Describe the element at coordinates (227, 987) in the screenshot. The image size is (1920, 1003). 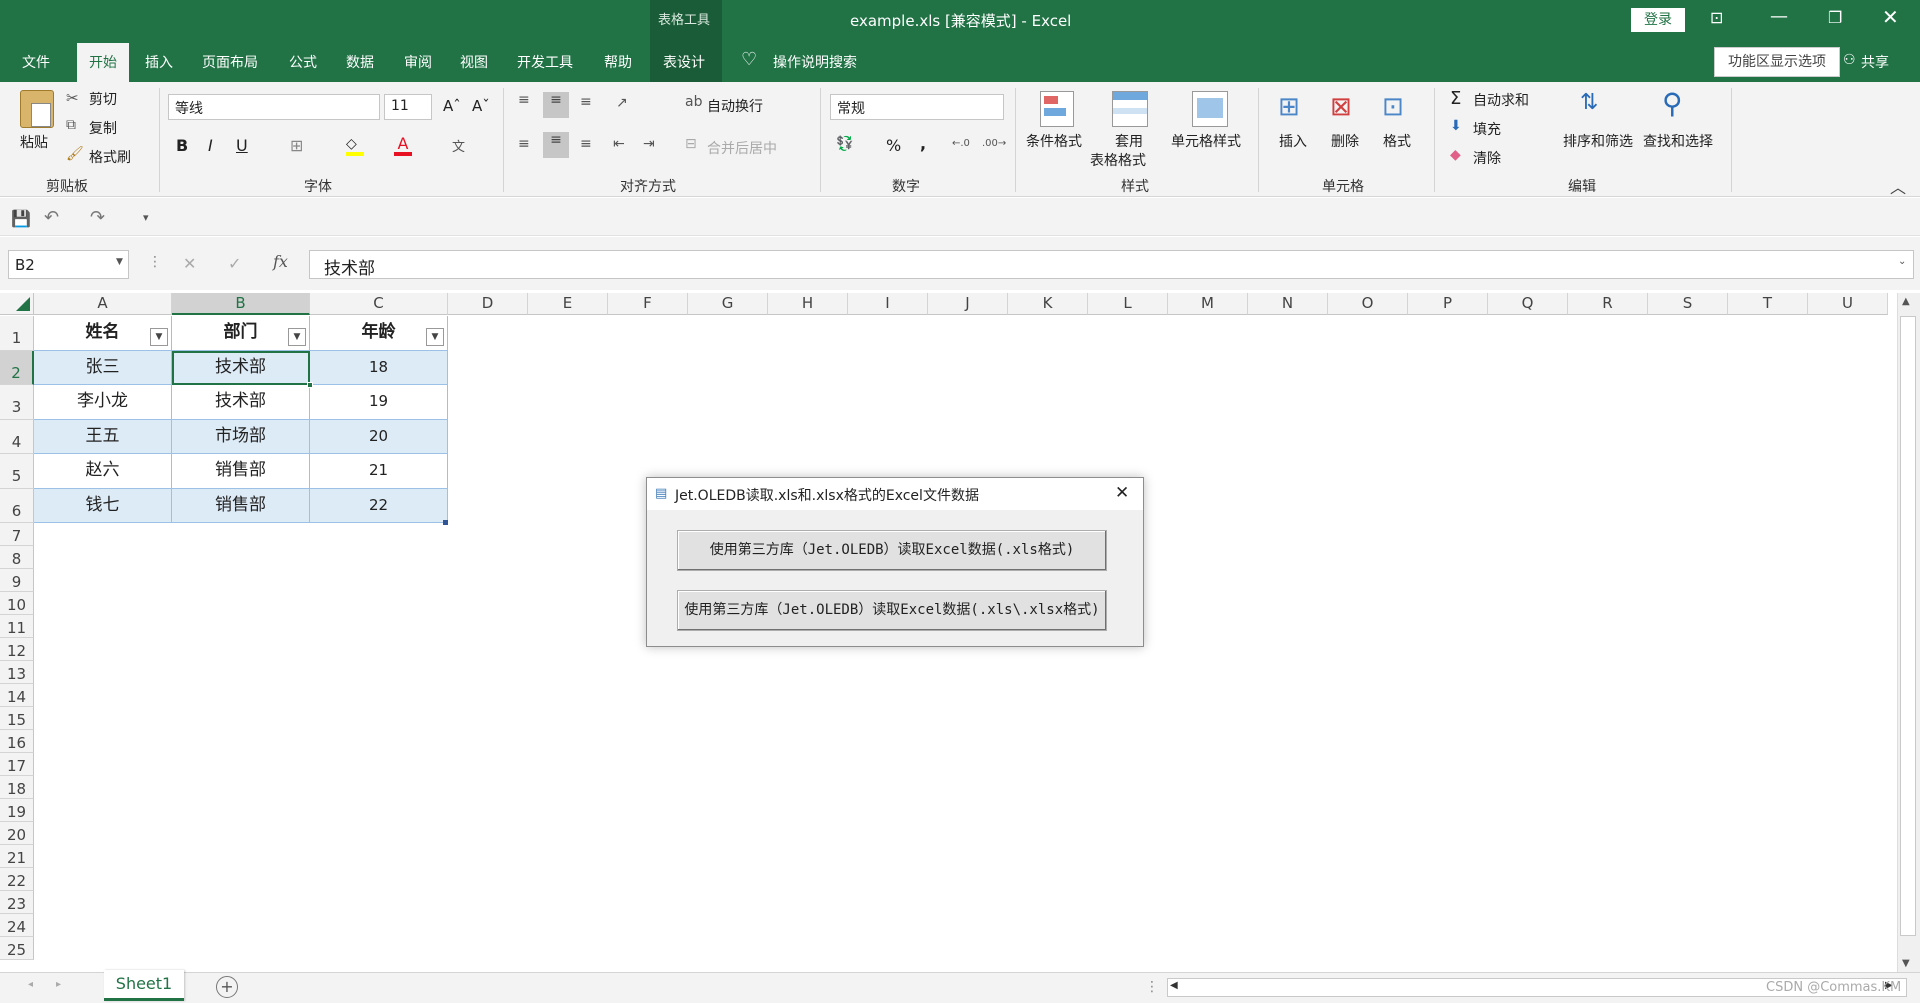
I see `add-sheet-icon: +` at that location.